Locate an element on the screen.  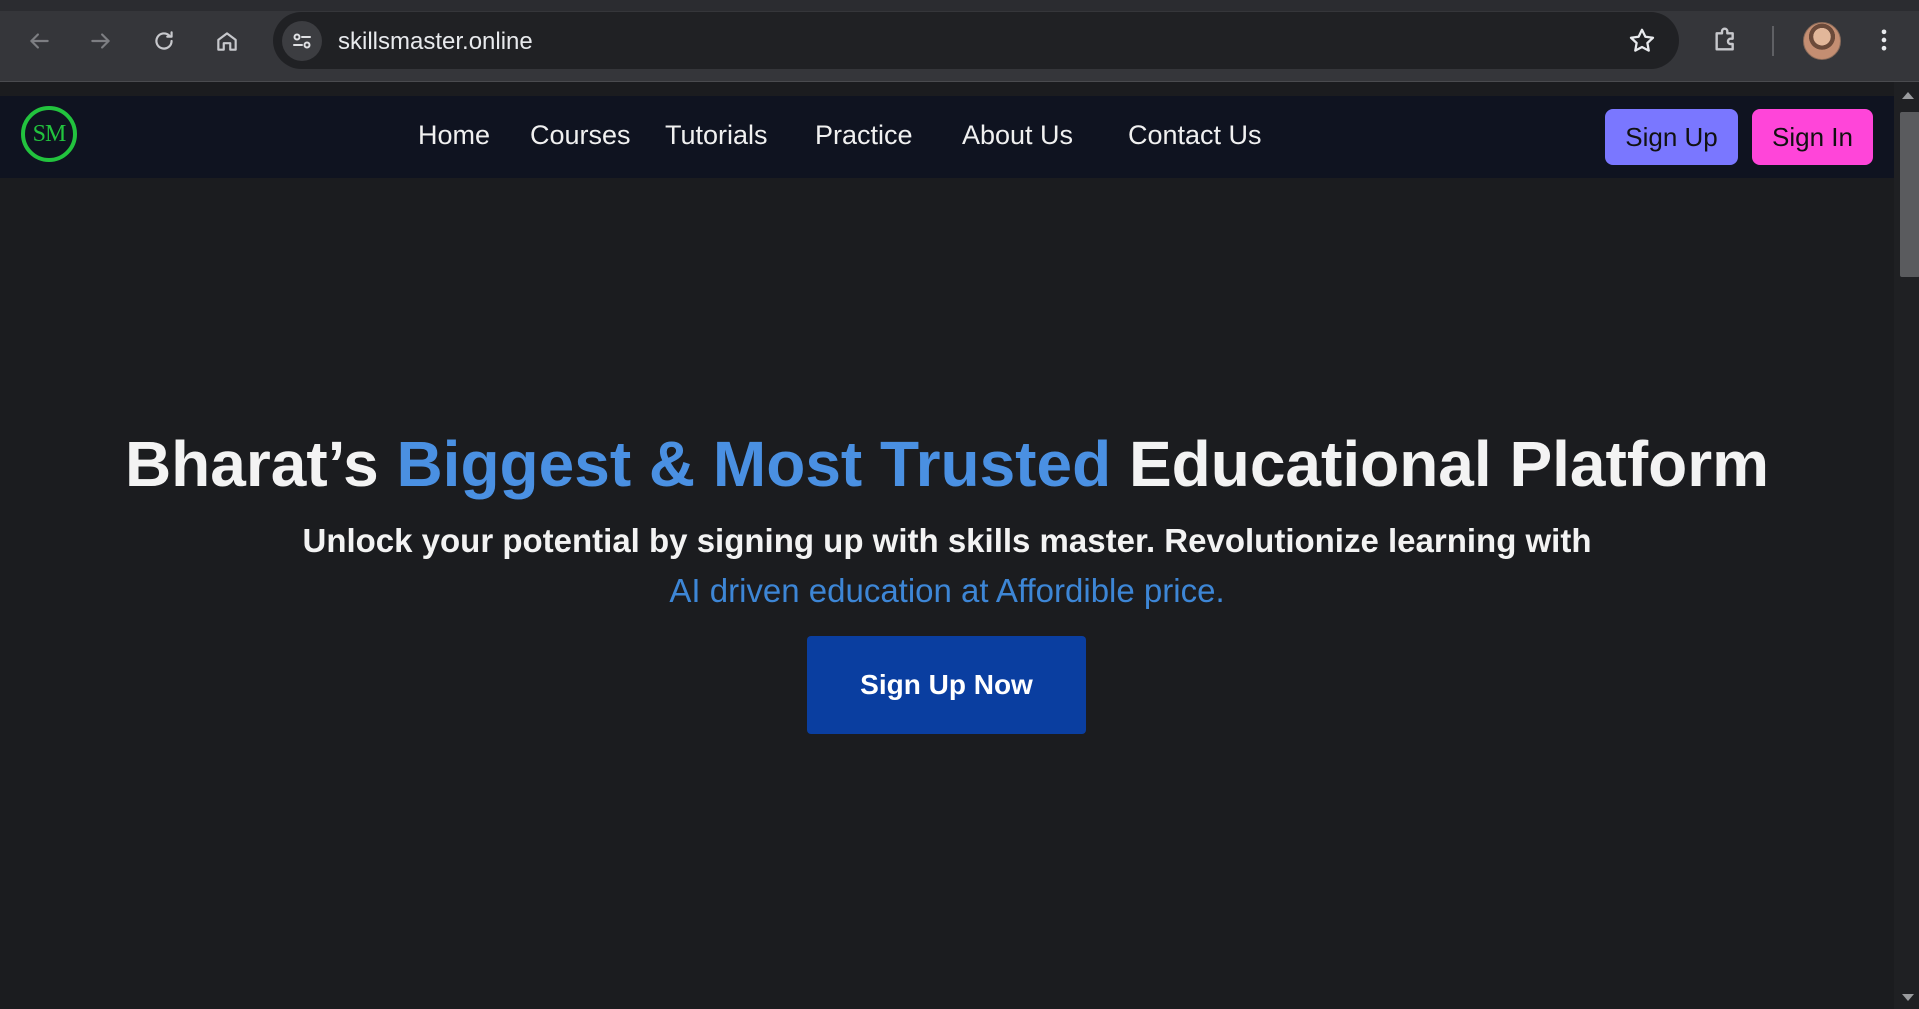
url-text: skillsmaster.online is located at coordinates (435, 42).